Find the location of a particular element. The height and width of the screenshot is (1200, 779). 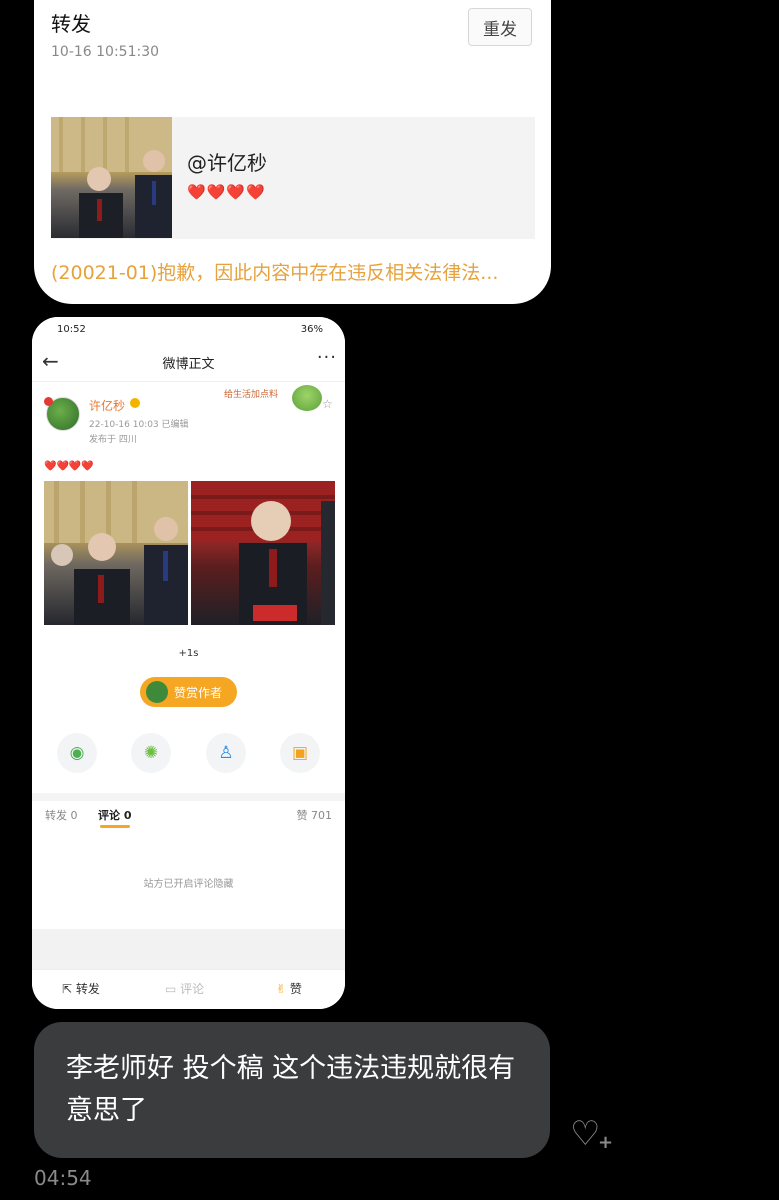

active-tab-indicator is located at coordinates (115, 826).